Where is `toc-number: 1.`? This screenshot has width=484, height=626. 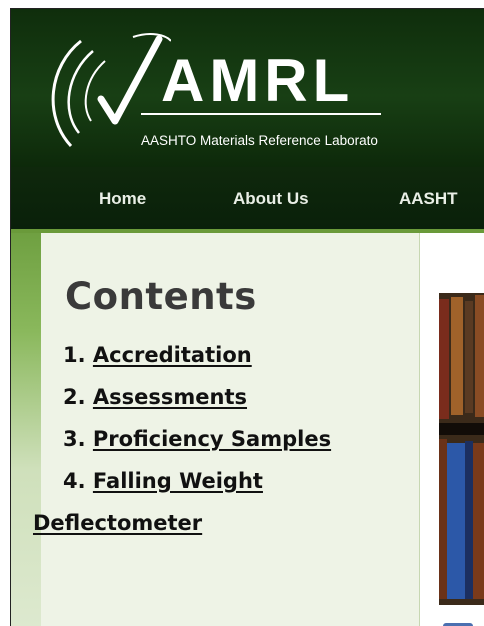 toc-number: 1. is located at coordinates (74, 355).